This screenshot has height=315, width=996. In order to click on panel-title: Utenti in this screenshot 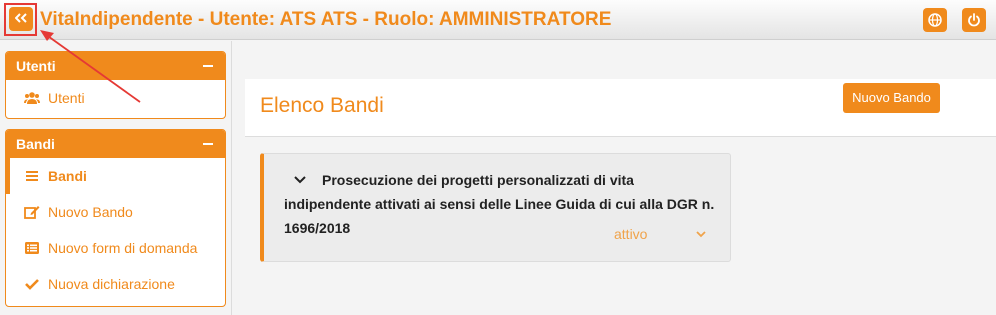, I will do `click(36, 66)`.